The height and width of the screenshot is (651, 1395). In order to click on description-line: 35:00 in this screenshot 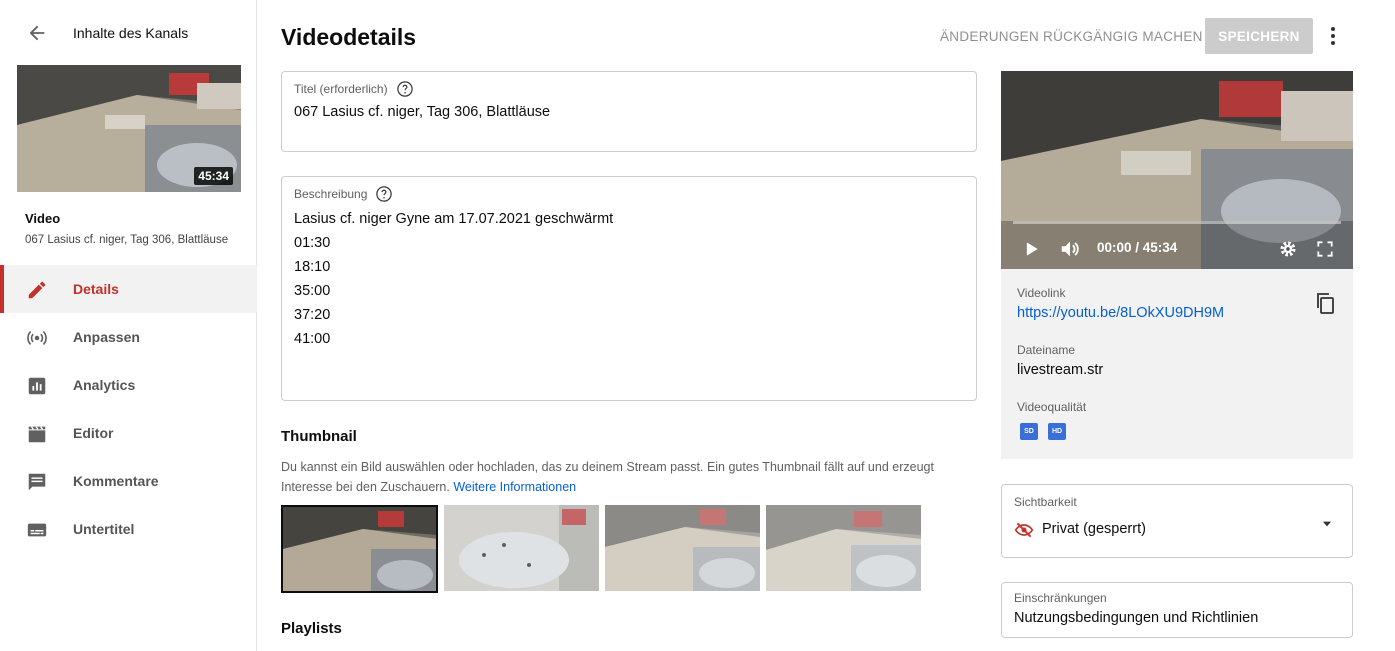, I will do `click(312, 291)`.